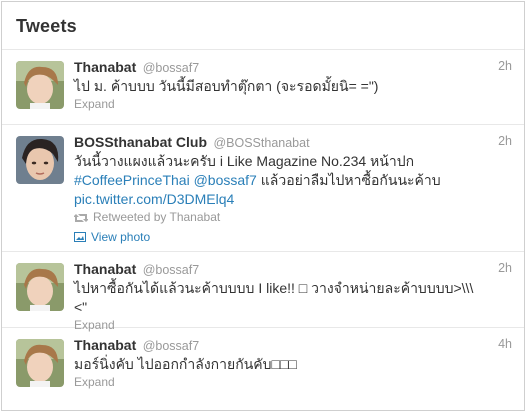  Describe the element at coordinates (505, 344) in the screenshot. I see `tweet-timestamp: 4h` at that location.